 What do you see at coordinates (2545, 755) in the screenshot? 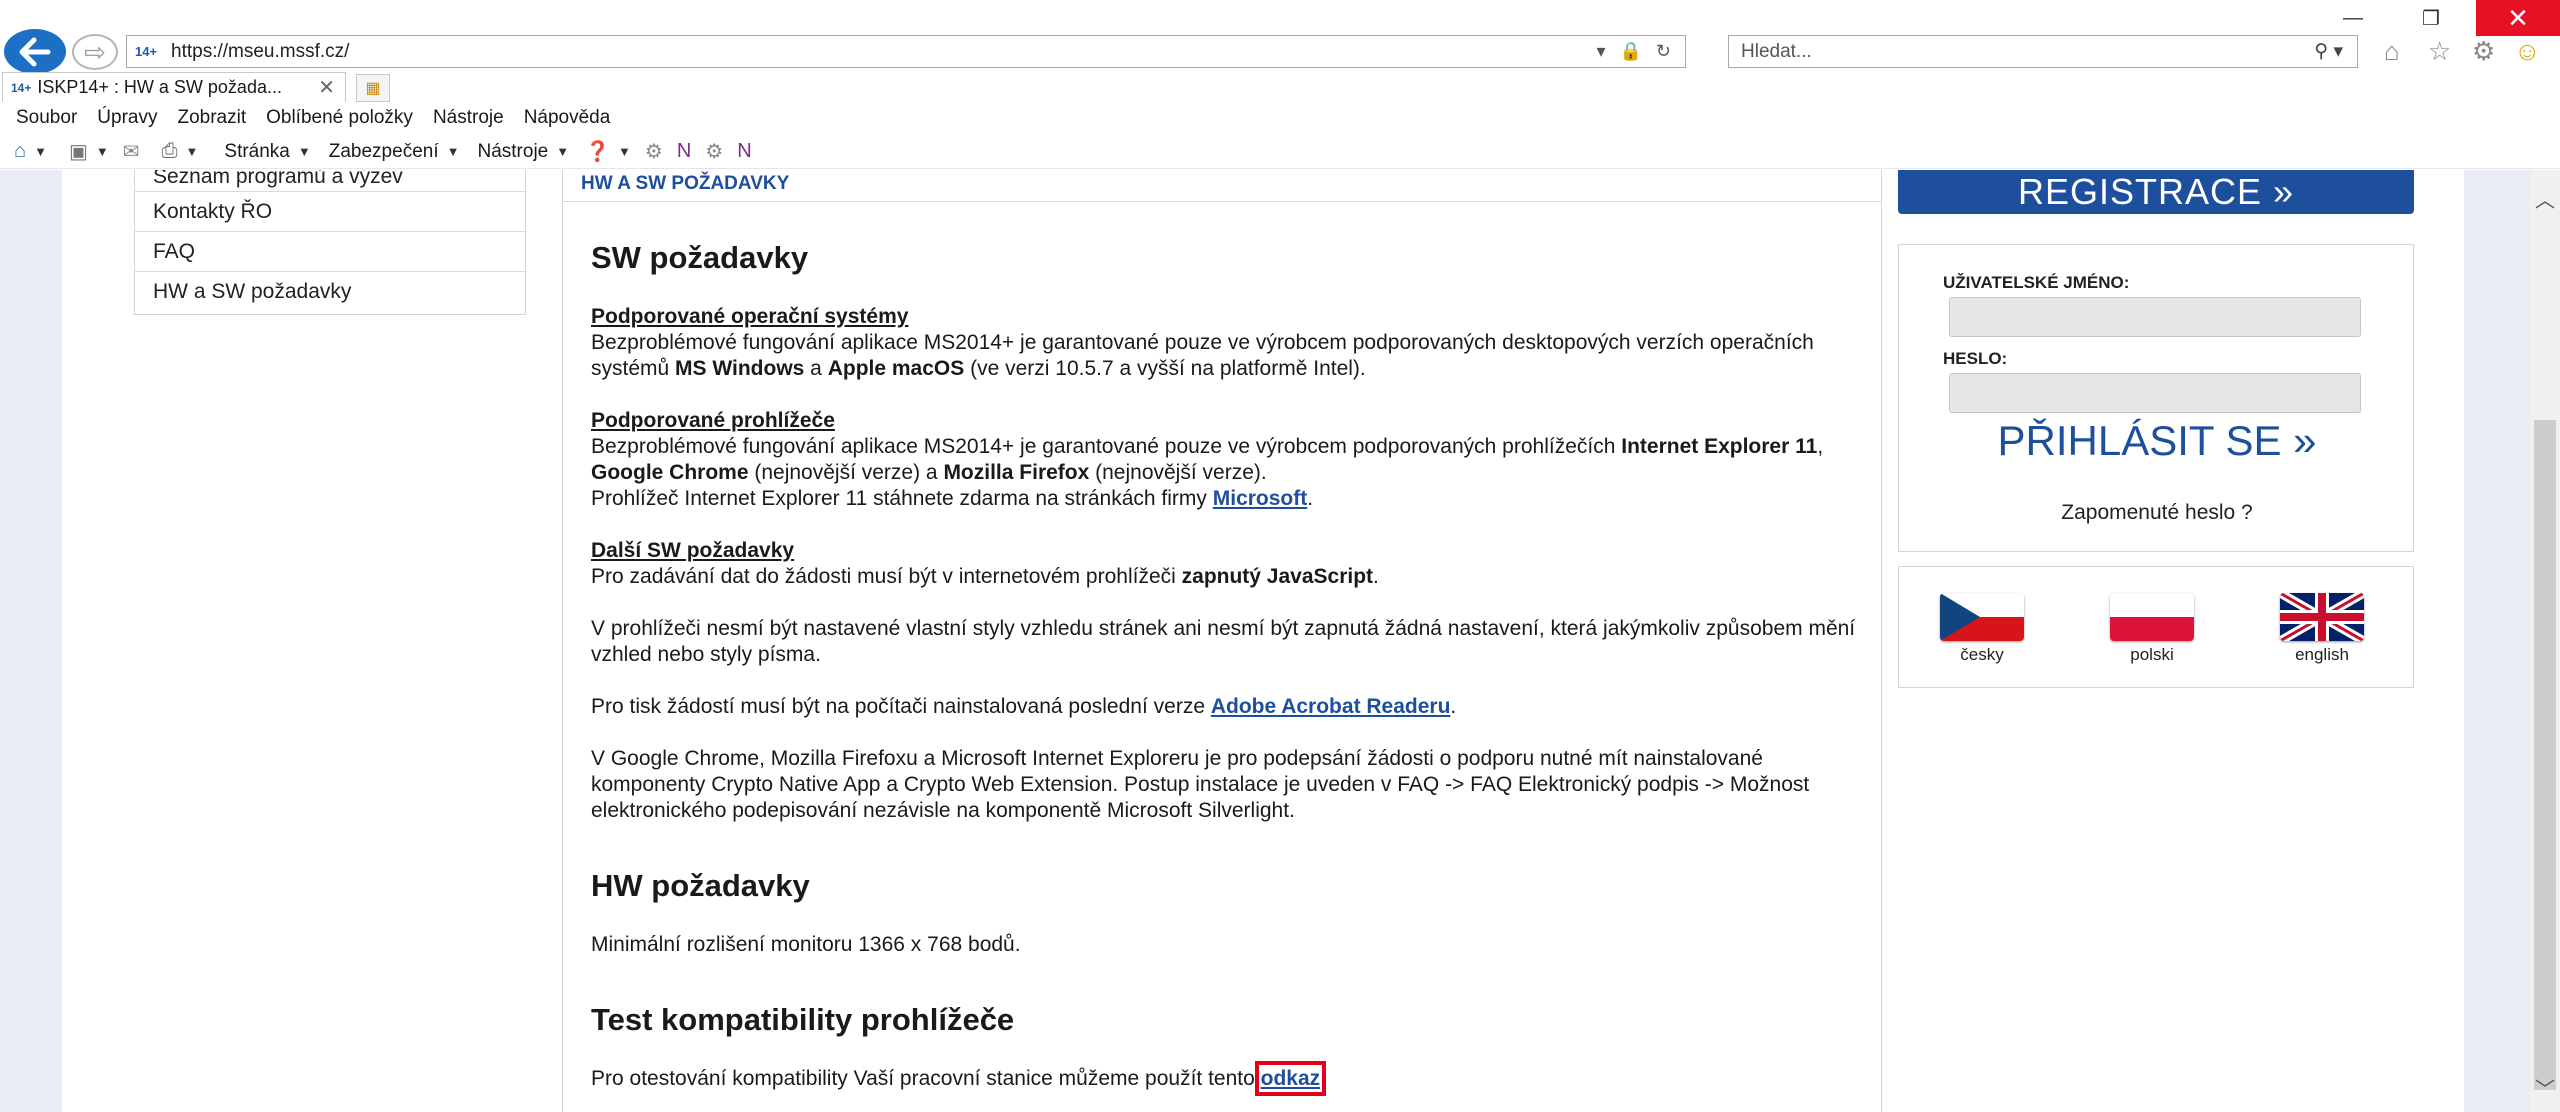
I see `scrollbar-thumb` at bounding box center [2545, 755].